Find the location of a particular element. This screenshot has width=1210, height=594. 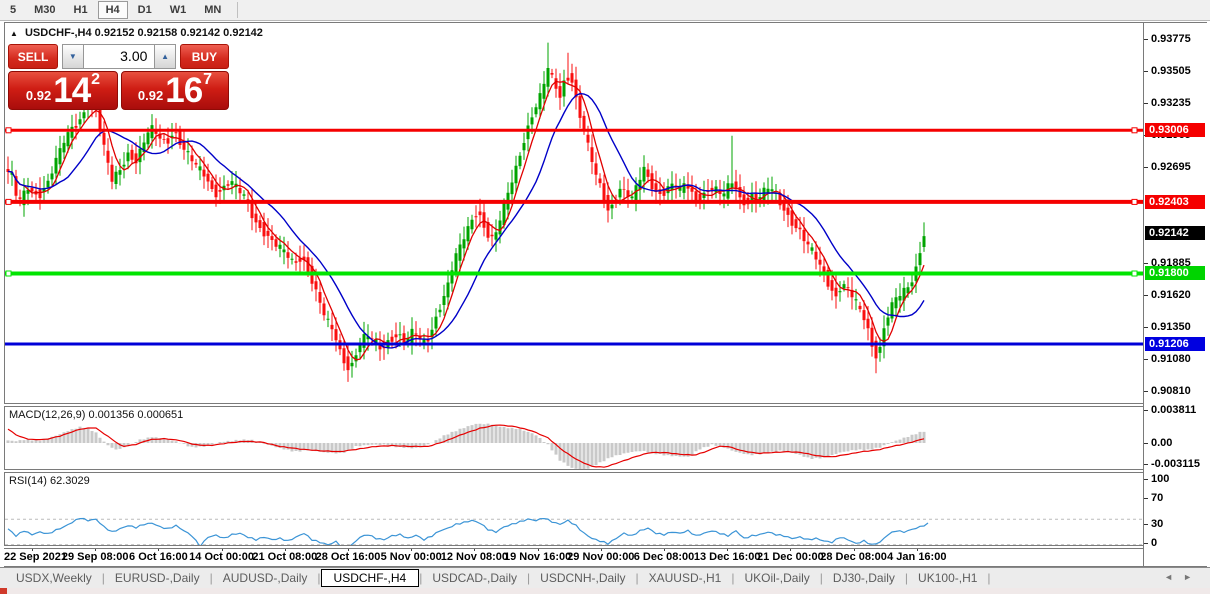

chart-tab-xauusd: XAUUSD-,H1 is located at coordinates (685, 578).